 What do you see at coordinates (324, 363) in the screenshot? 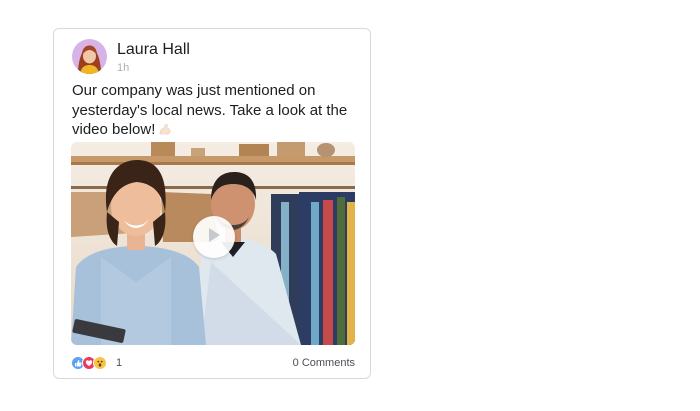
I see `comments-link: 0 Comments` at bounding box center [324, 363].